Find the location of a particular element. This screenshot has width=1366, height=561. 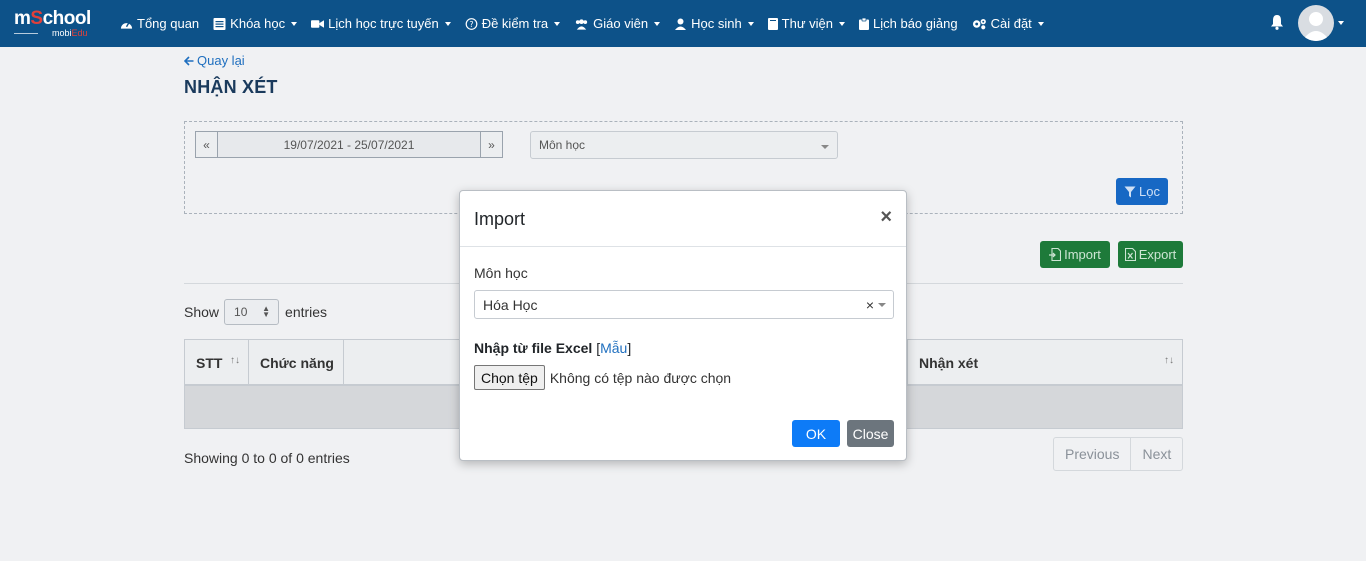

close-button: Close is located at coordinates (870, 433).